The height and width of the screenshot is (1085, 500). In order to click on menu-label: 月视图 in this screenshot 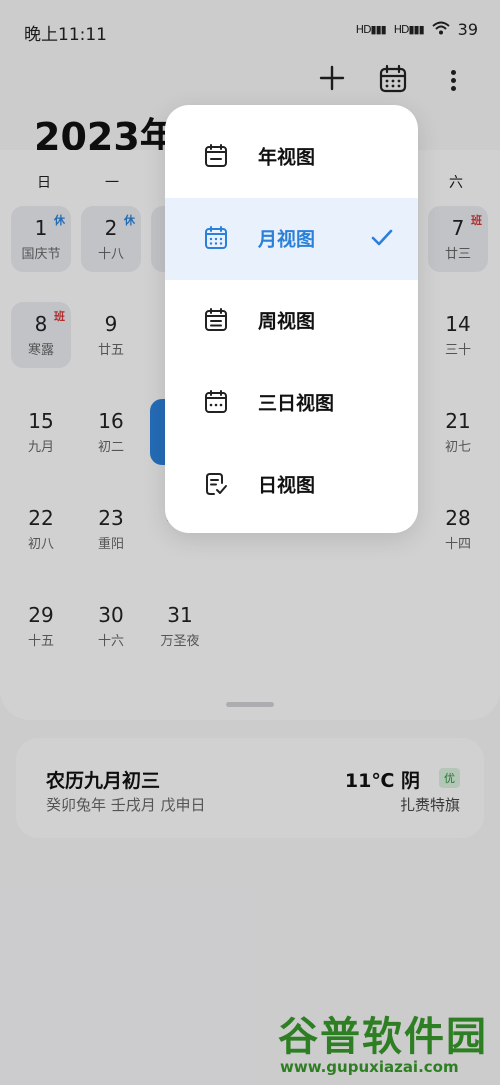, I will do `click(287, 239)`.